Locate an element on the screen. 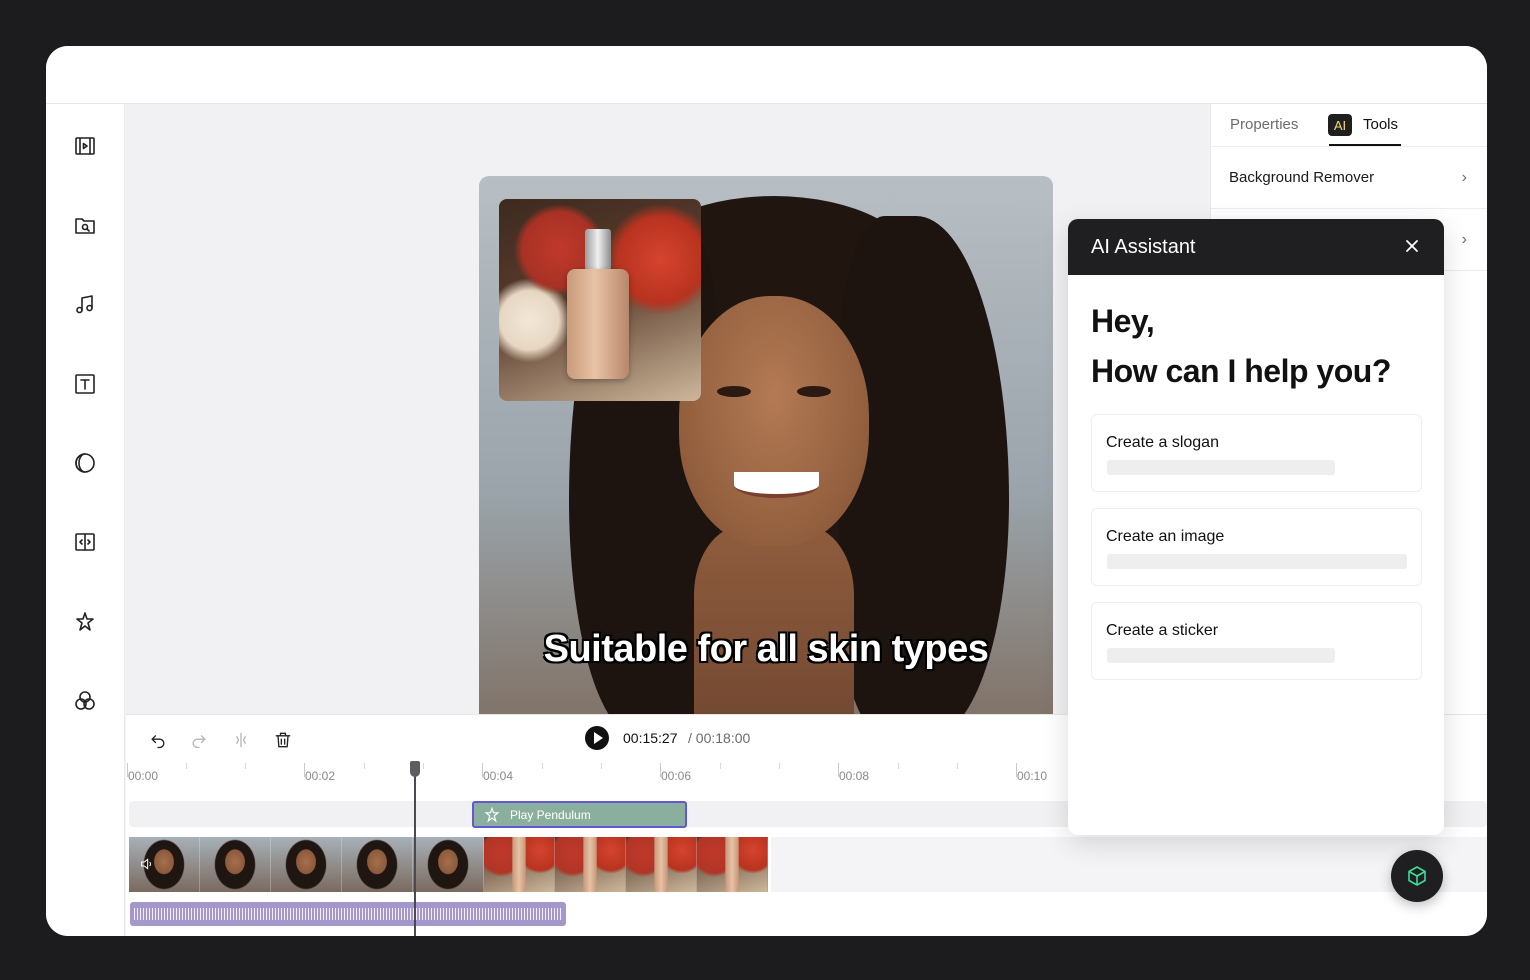 This screenshot has height=980, width=1530. audio-track is located at coordinates (348, 914).